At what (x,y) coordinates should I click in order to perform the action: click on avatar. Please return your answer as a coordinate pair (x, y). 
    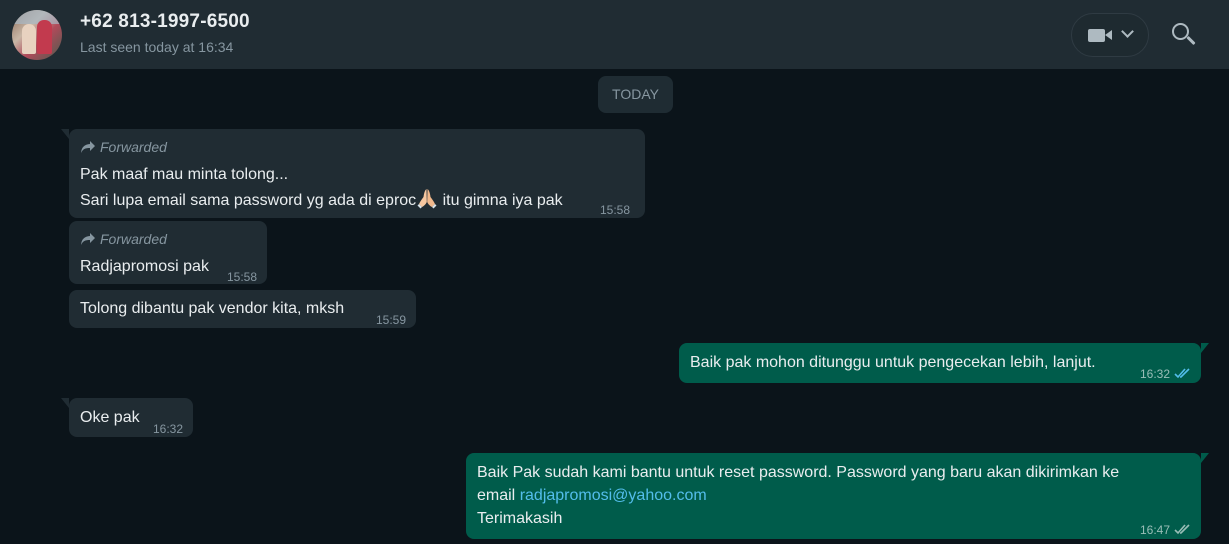
    Looking at the image, I should click on (37, 35).